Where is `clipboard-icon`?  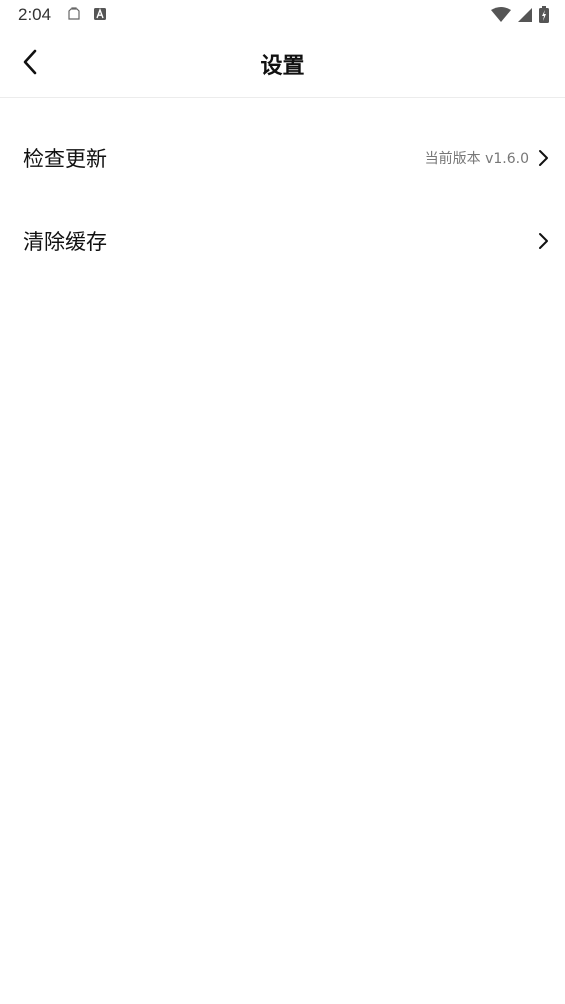
clipboard-icon is located at coordinates (74, 15).